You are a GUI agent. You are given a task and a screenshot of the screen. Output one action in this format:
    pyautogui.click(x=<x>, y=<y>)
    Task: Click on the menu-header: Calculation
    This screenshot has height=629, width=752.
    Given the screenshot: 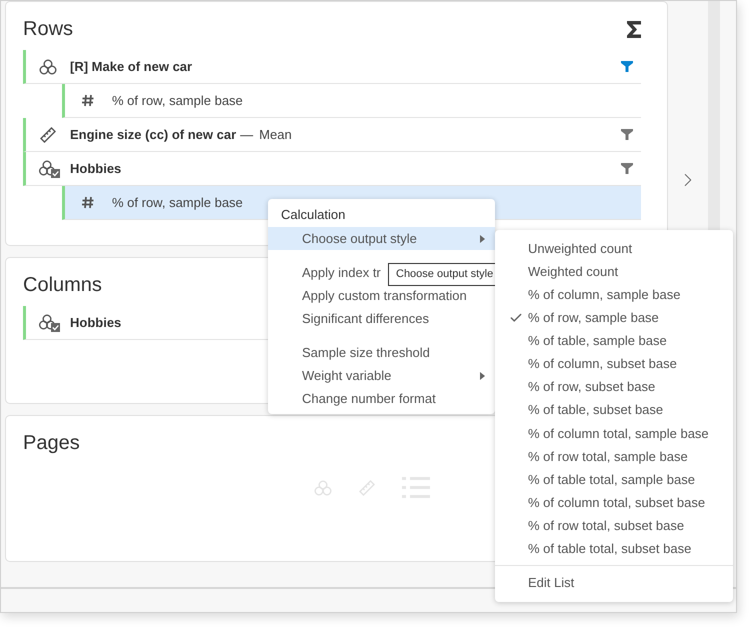 What is the action you would take?
    pyautogui.click(x=313, y=215)
    